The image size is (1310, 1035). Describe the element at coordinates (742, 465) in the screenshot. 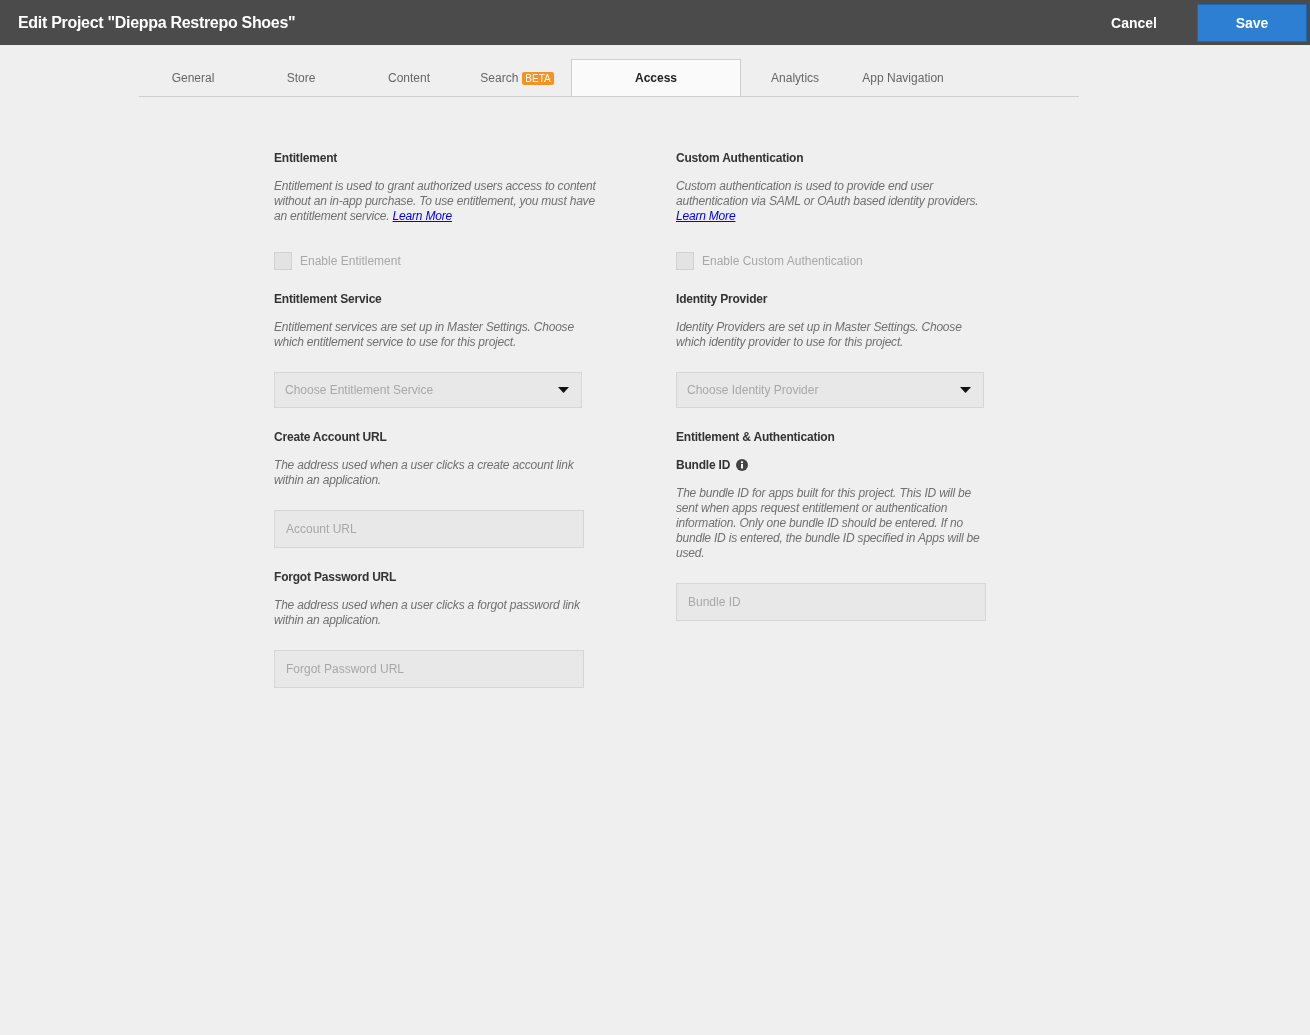

I see `info-icon` at that location.